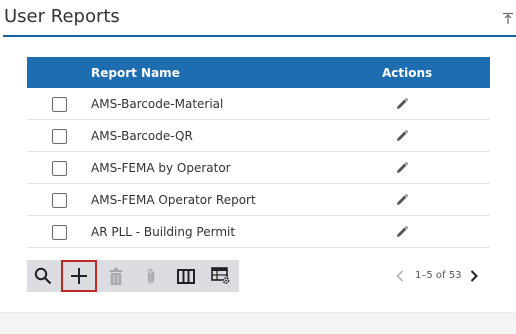 This screenshot has height=334, width=516. I want to click on pagination: 1–5 of 53, so click(440, 276).